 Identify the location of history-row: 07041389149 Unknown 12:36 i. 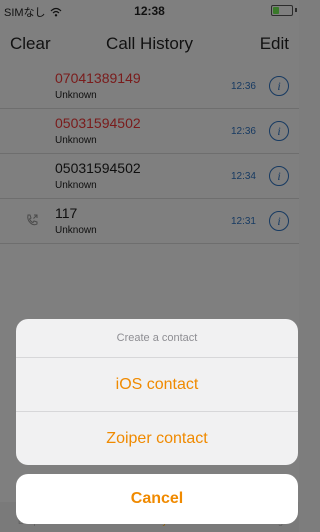
(149, 86).